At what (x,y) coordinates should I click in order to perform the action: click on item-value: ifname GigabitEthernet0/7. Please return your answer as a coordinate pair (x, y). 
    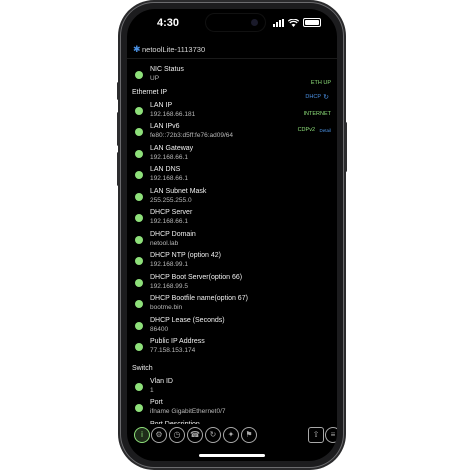
    Looking at the image, I should click on (188, 411).